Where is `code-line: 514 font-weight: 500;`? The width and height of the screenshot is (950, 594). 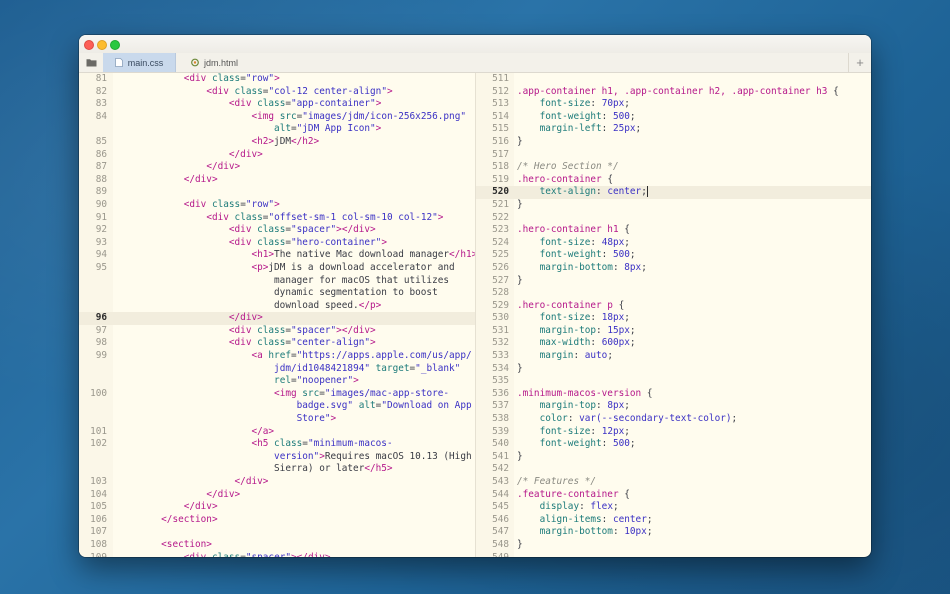 code-line: 514 font-weight: 500; is located at coordinates (673, 117).